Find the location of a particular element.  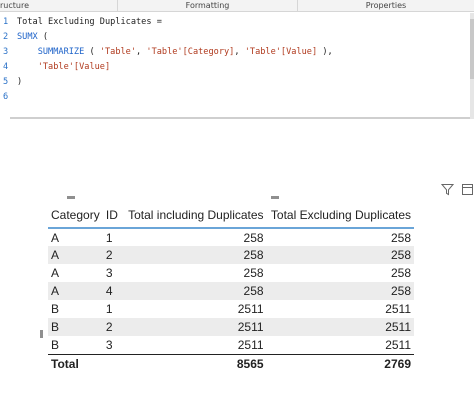

table-row: A 1 258 258 is located at coordinates (231, 237).